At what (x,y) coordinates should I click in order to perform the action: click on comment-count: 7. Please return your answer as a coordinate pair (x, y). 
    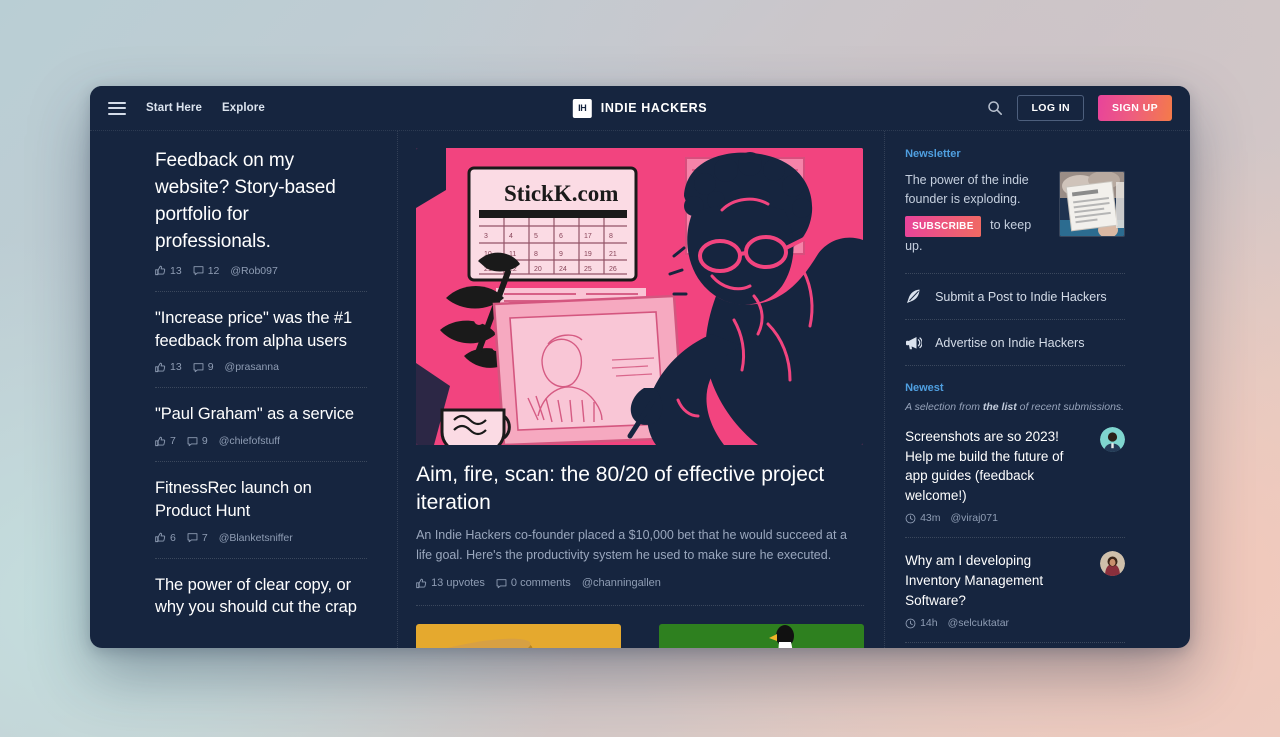
    Looking at the image, I should click on (197, 538).